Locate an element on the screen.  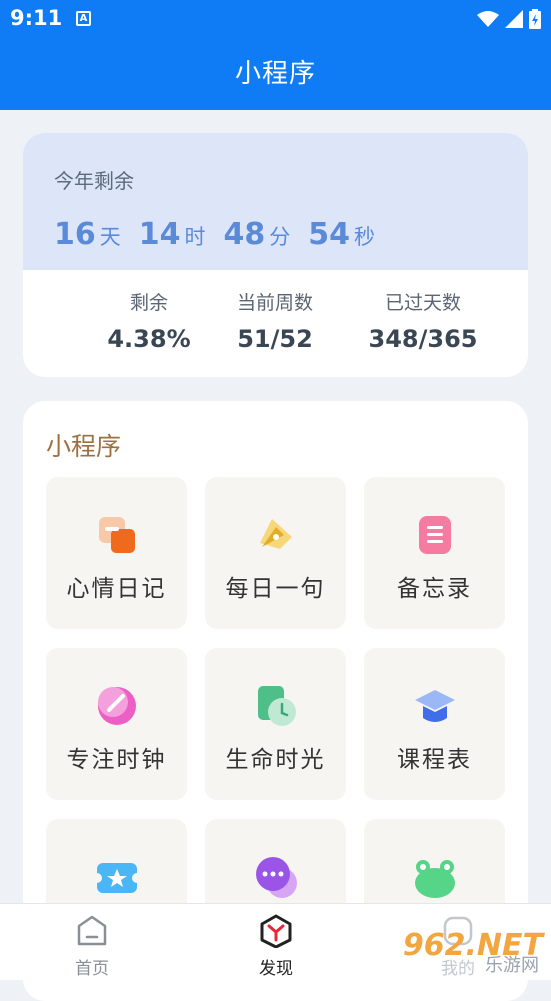
home-icon is located at coordinates (92, 930).